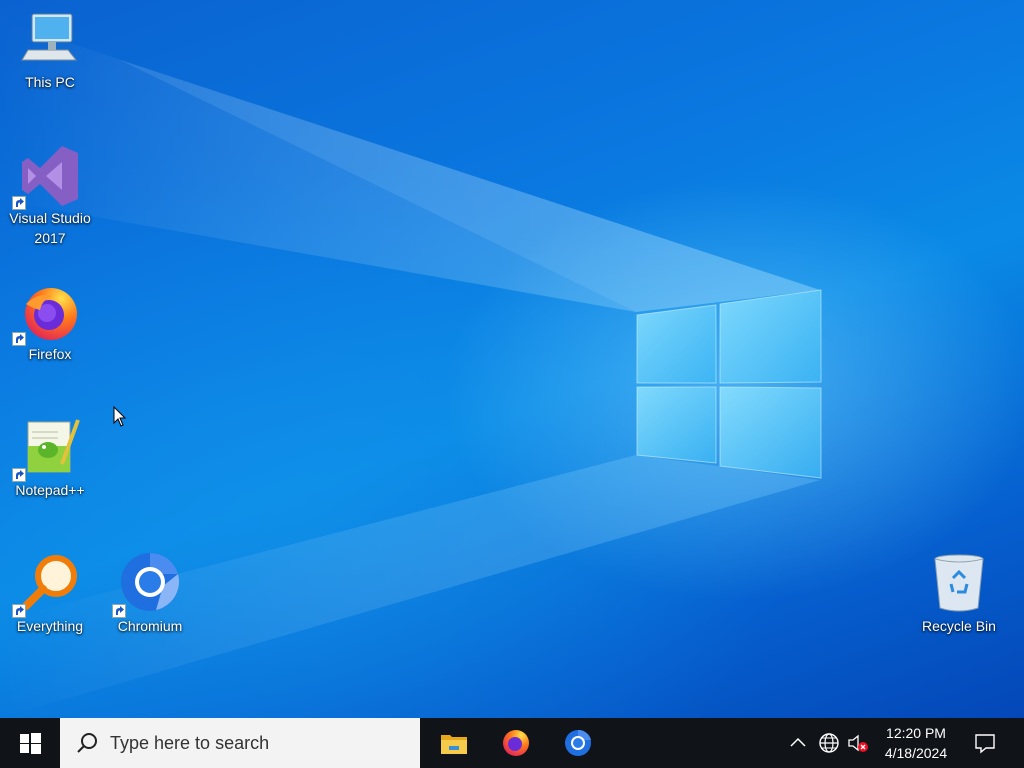 The height and width of the screenshot is (768, 1024). What do you see at coordinates (729, 384) in the screenshot?
I see `wallpaper-windows-logo` at bounding box center [729, 384].